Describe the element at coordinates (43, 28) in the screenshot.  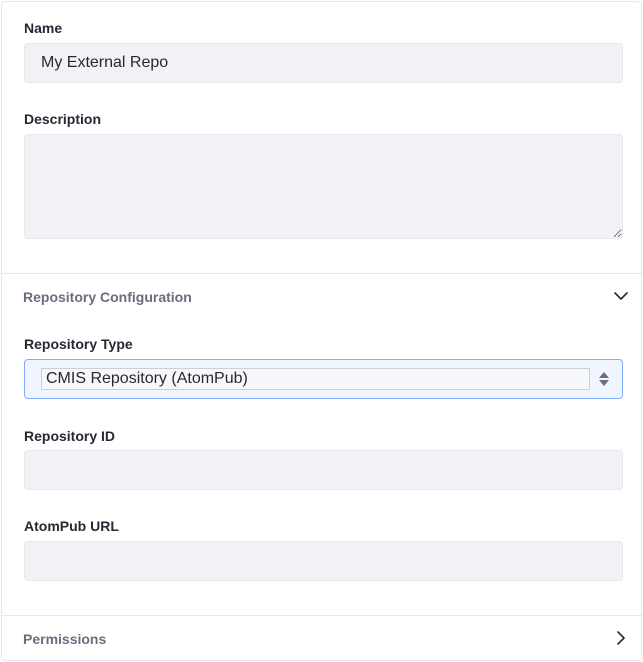
I see `name-label: Name` at that location.